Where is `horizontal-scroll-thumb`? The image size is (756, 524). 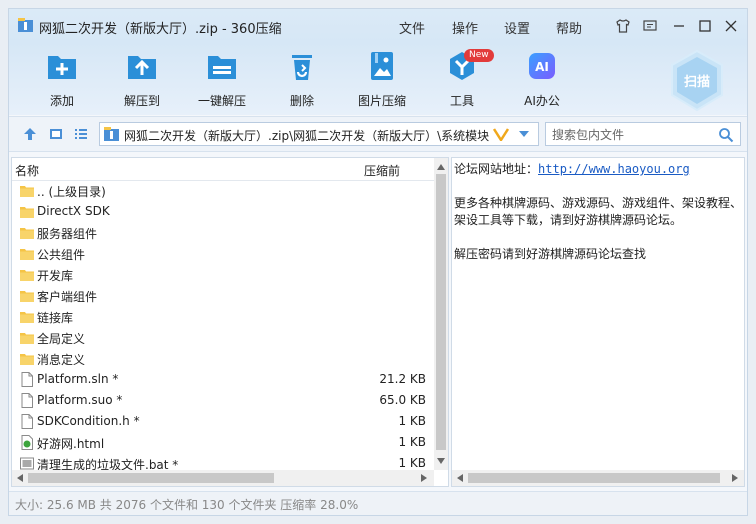
horizontal-scroll-thumb is located at coordinates (151, 478).